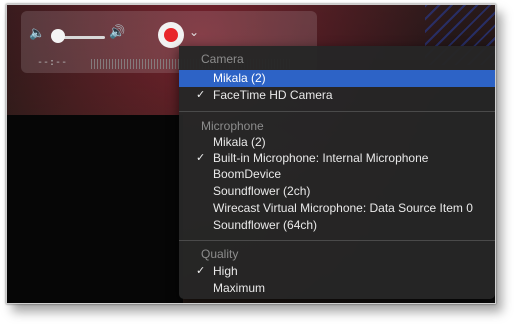 The width and height of the screenshot is (516, 324). I want to click on speaker-low-icon: 🔈, so click(37, 33).